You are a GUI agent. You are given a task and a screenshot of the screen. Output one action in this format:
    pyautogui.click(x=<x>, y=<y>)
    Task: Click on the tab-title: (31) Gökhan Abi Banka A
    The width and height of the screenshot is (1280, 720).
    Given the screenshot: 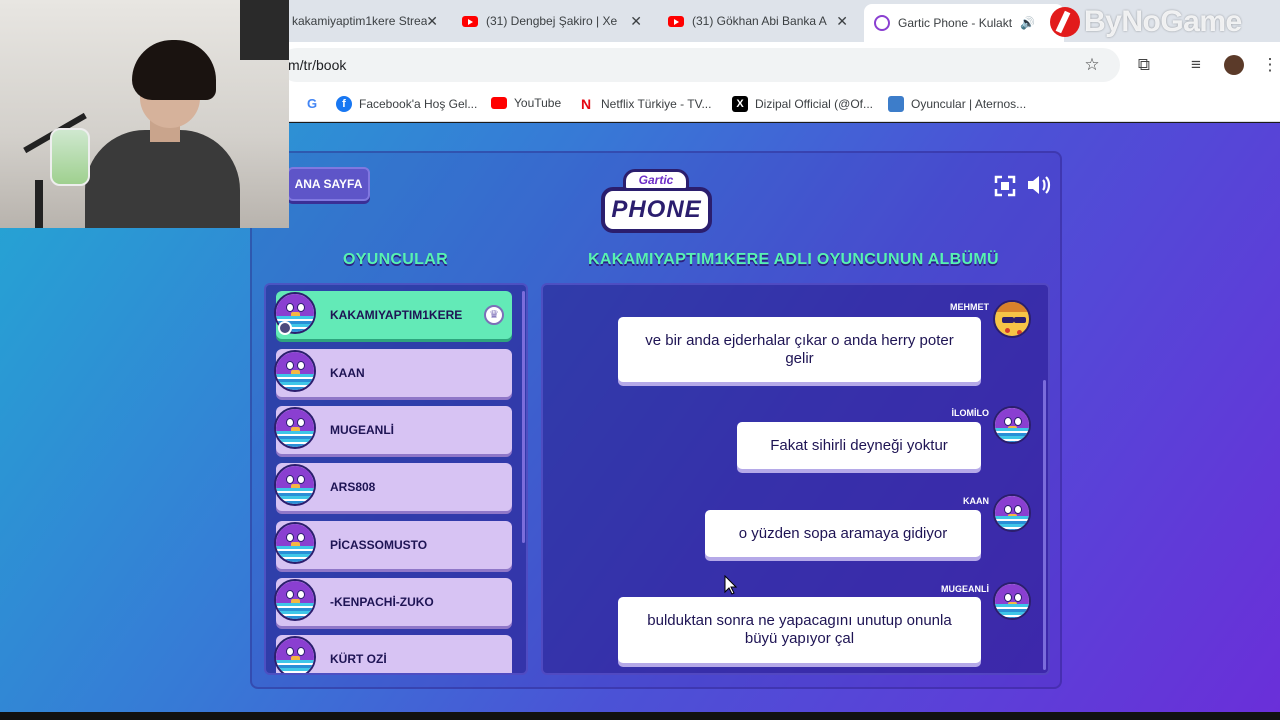 What is the action you would take?
    pyautogui.click(x=759, y=21)
    